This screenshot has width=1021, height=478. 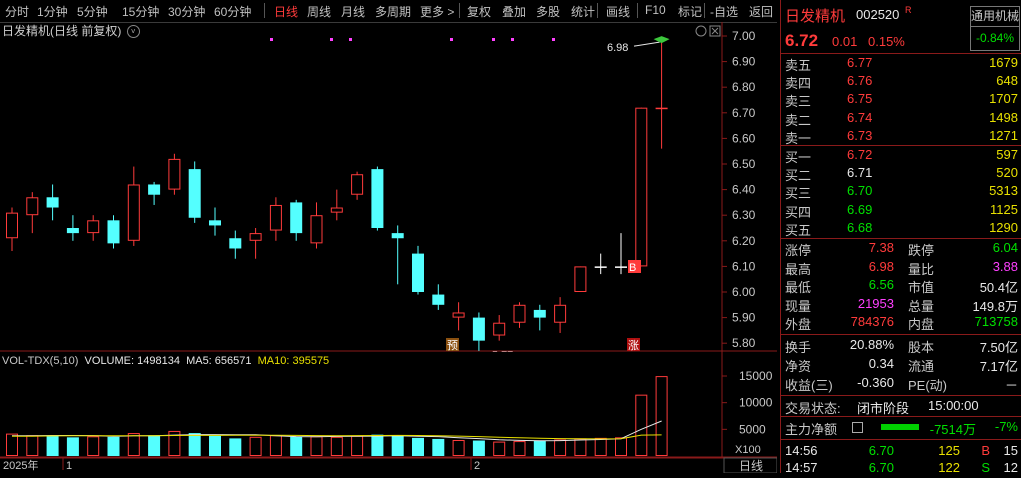 I want to click on volume-tick-label: 15000, so click(x=756, y=376).